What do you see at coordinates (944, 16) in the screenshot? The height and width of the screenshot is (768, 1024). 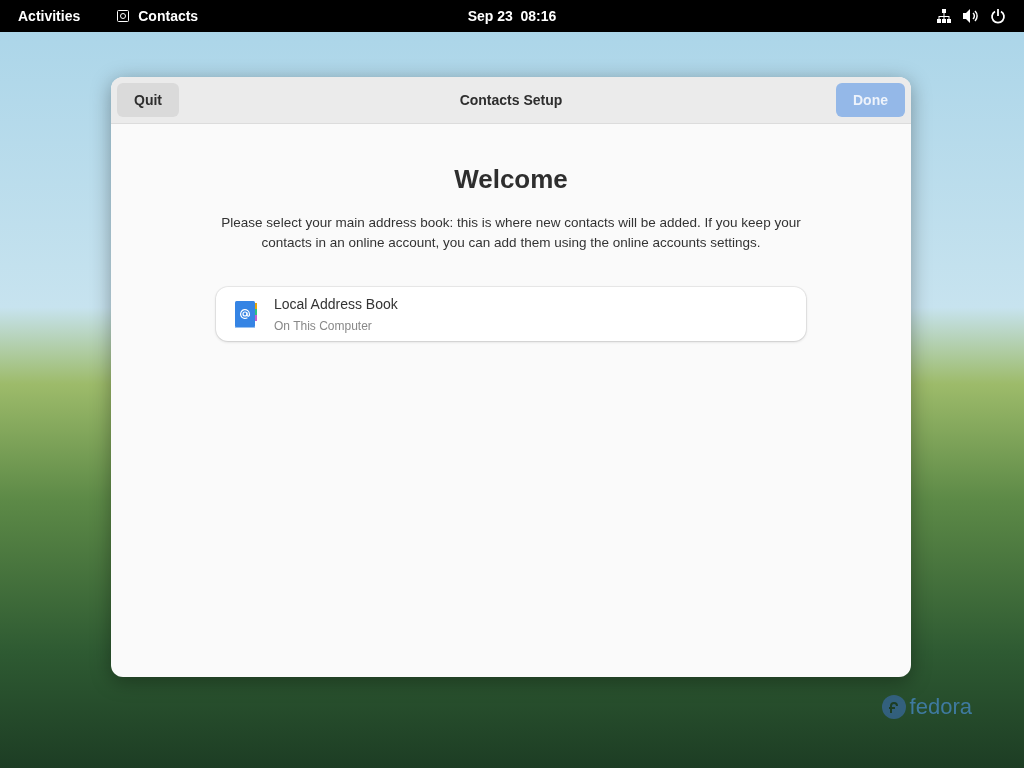 I see `network-icon` at bounding box center [944, 16].